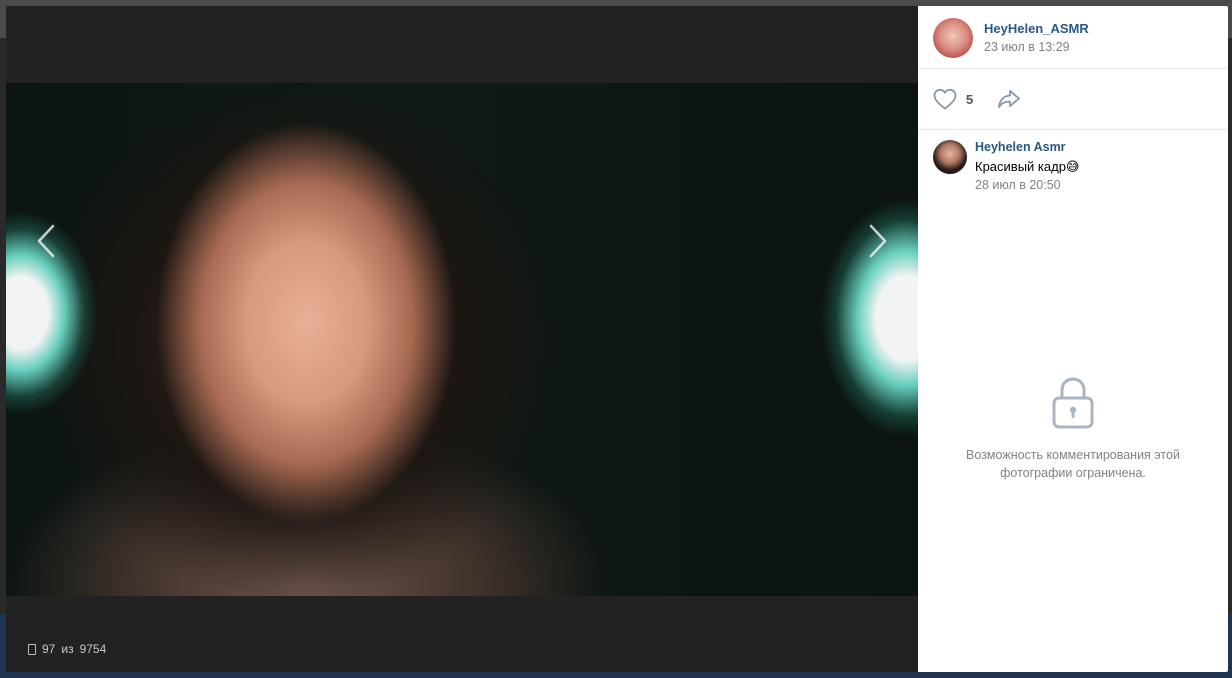 This screenshot has height=678, width=1232. Describe the element at coordinates (1020, 147) in the screenshot. I see `comment-author-link: Heyhelen Asmr` at that location.